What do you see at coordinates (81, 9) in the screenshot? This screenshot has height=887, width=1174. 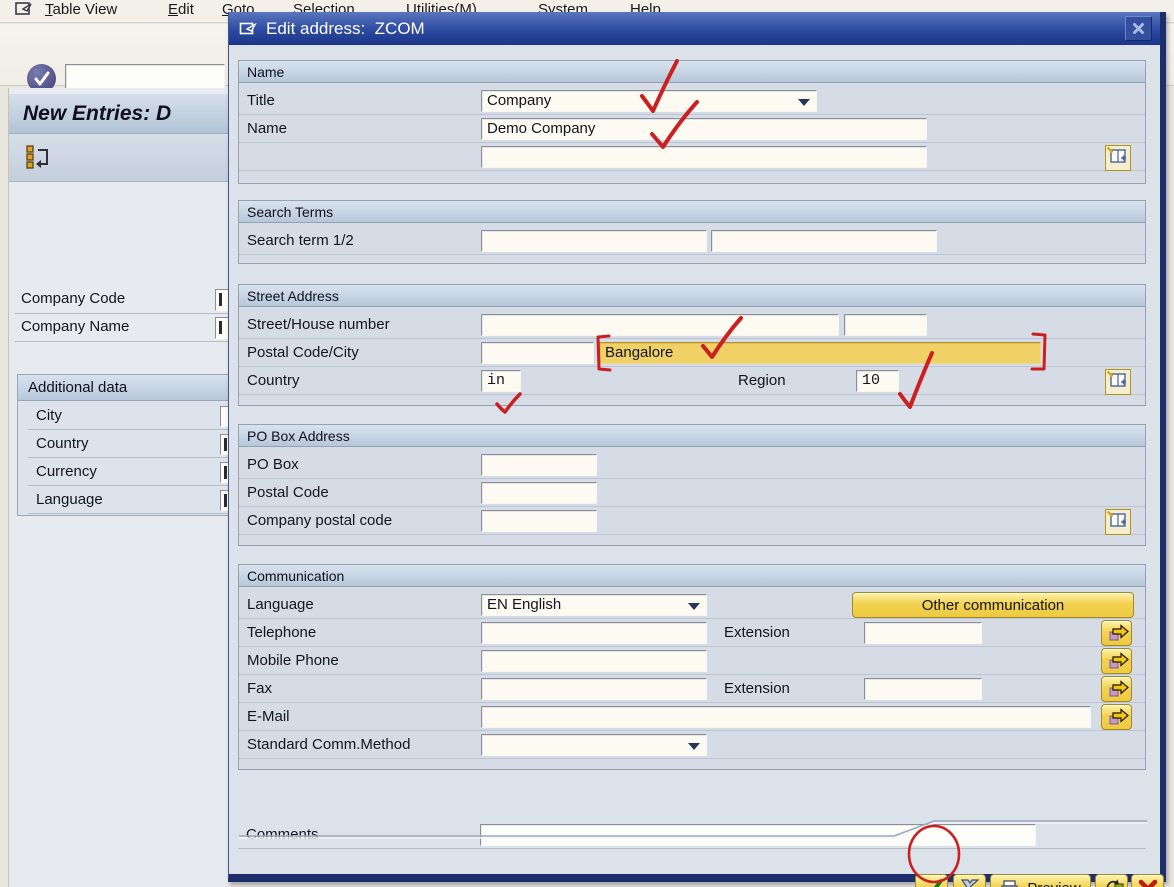 I see `menu-table-view: Table View` at bounding box center [81, 9].